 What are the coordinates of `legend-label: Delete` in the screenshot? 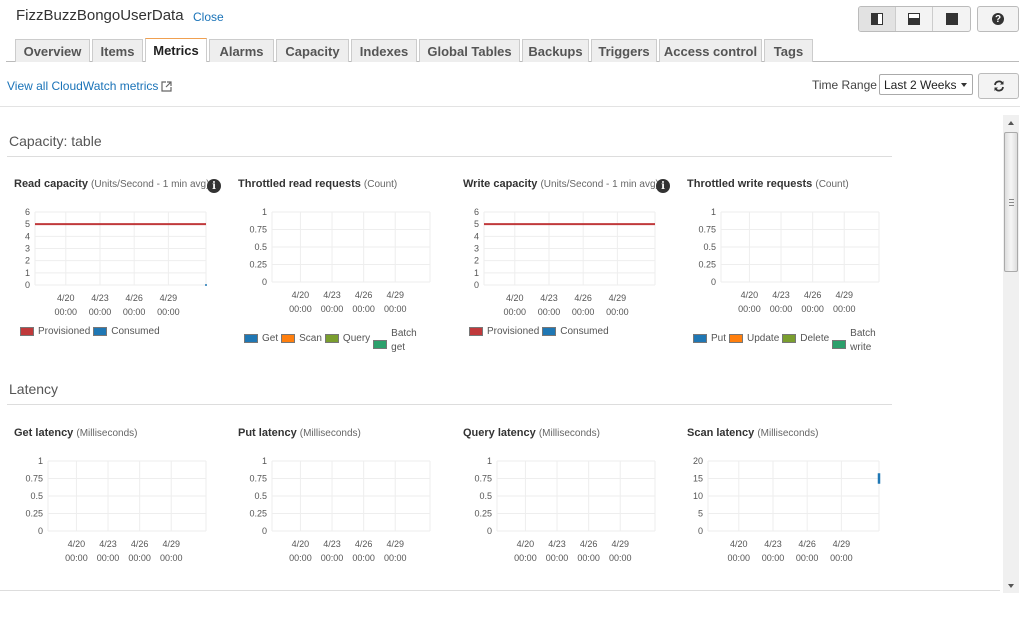 It's located at (815, 338).